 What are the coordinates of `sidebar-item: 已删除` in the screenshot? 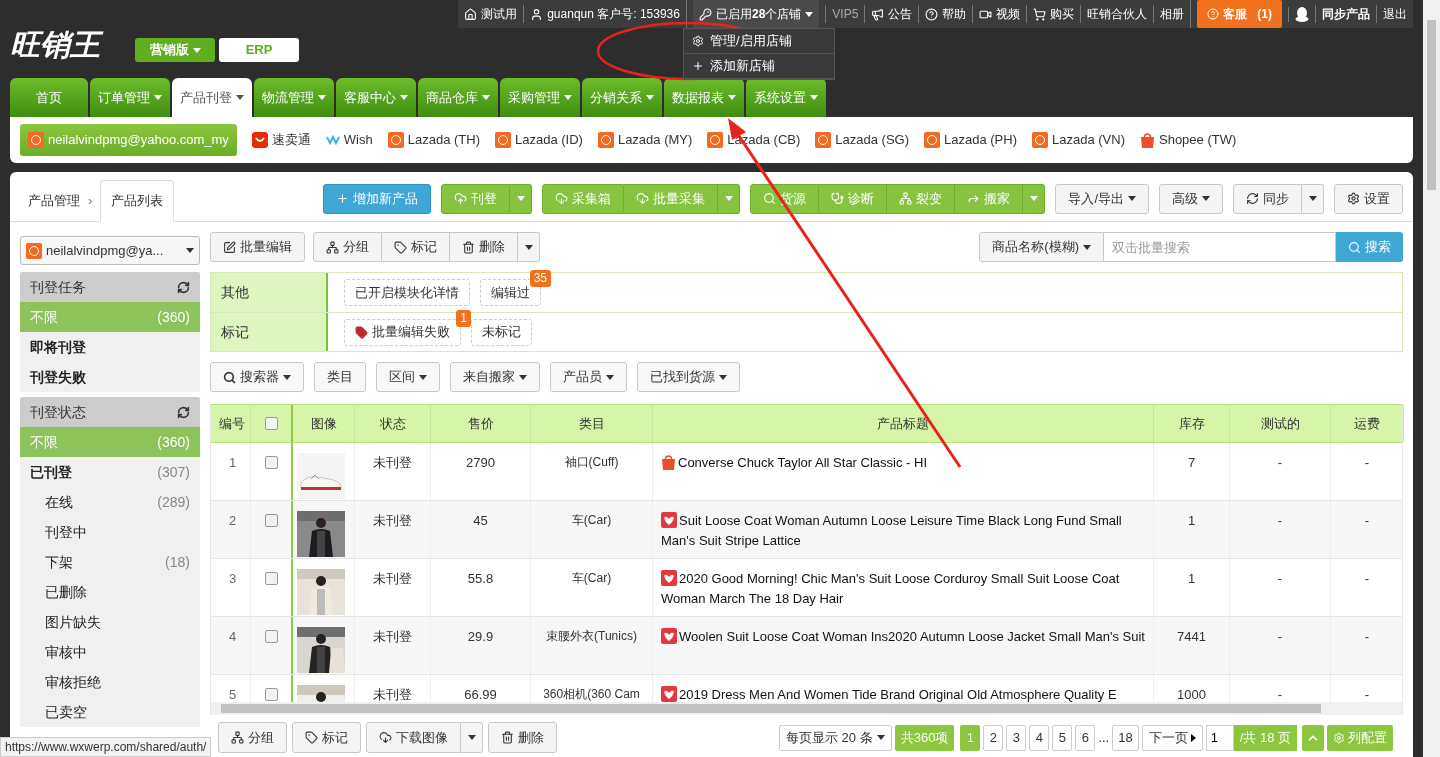 It's located at (110, 592).